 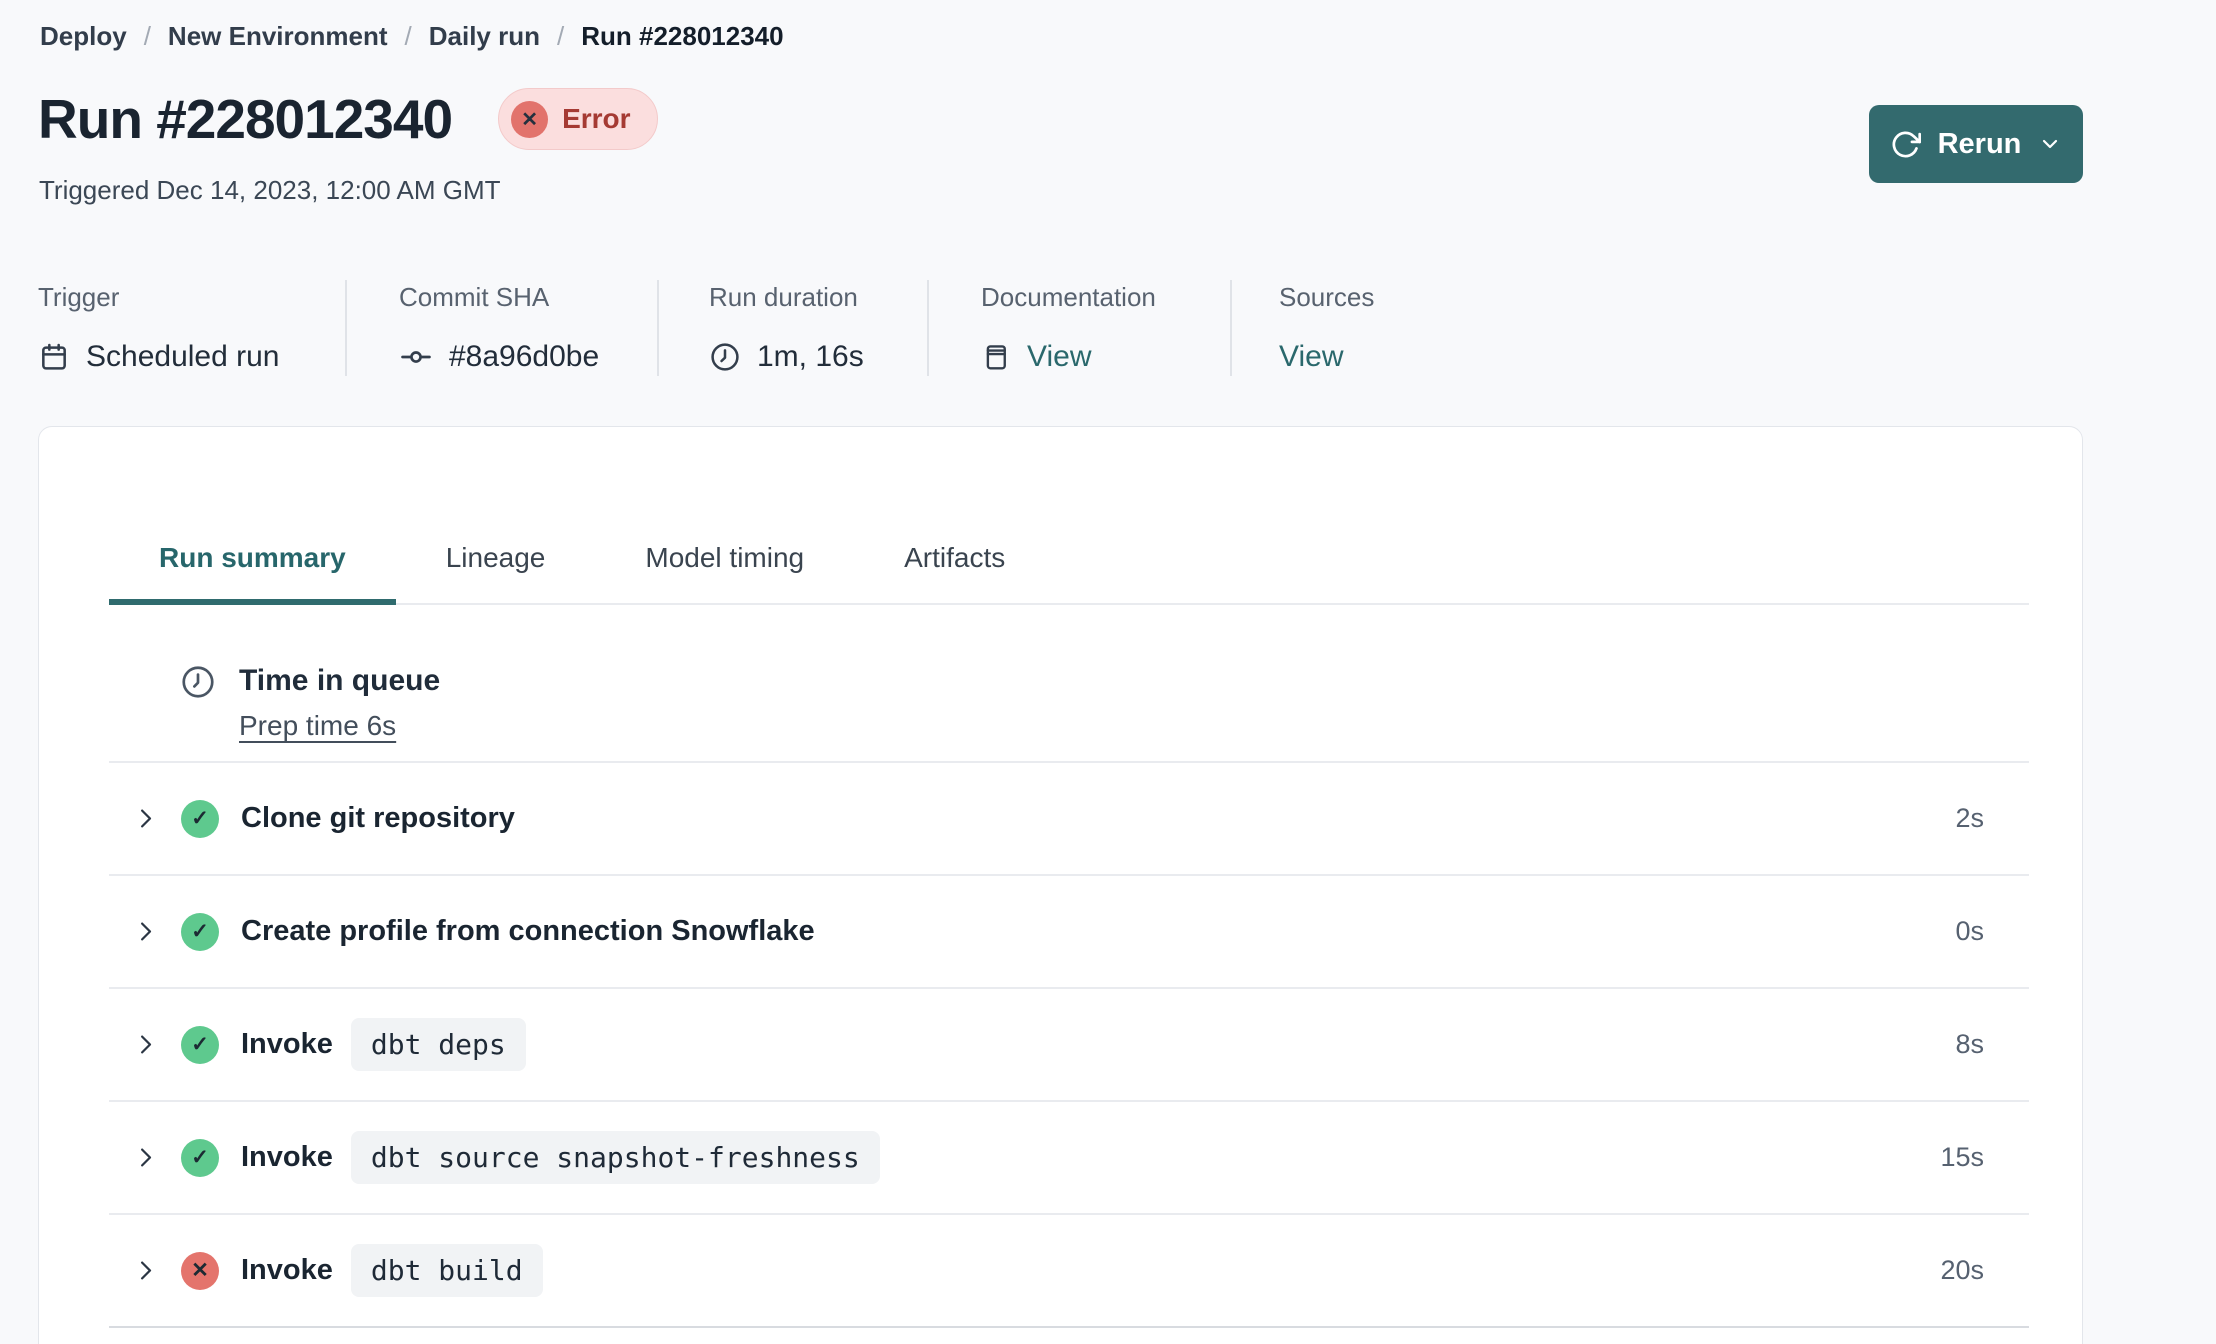 What do you see at coordinates (79, 297) in the screenshot?
I see `meta-trigger-label: Trigger` at bounding box center [79, 297].